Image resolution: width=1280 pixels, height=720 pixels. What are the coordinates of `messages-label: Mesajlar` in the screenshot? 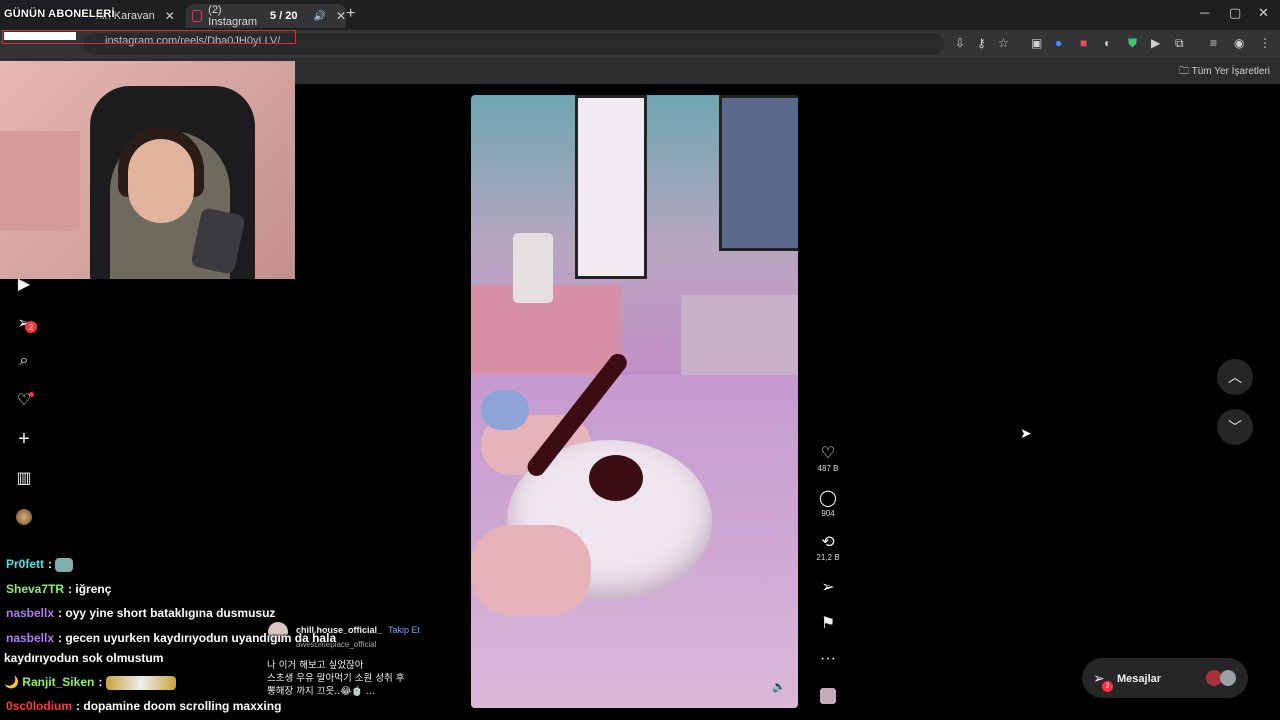 It's located at (1139, 679).